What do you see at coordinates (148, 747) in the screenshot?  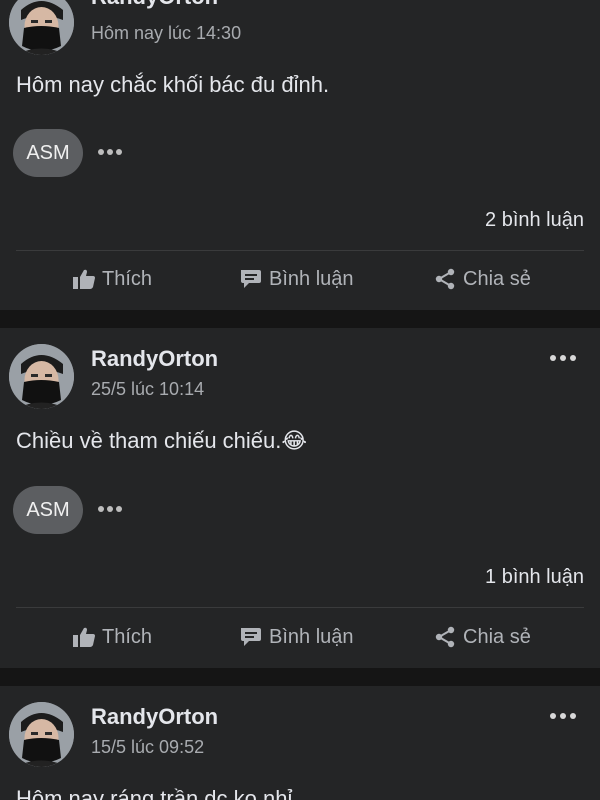 I see `post-time: 15/5 lúc 09:52` at bounding box center [148, 747].